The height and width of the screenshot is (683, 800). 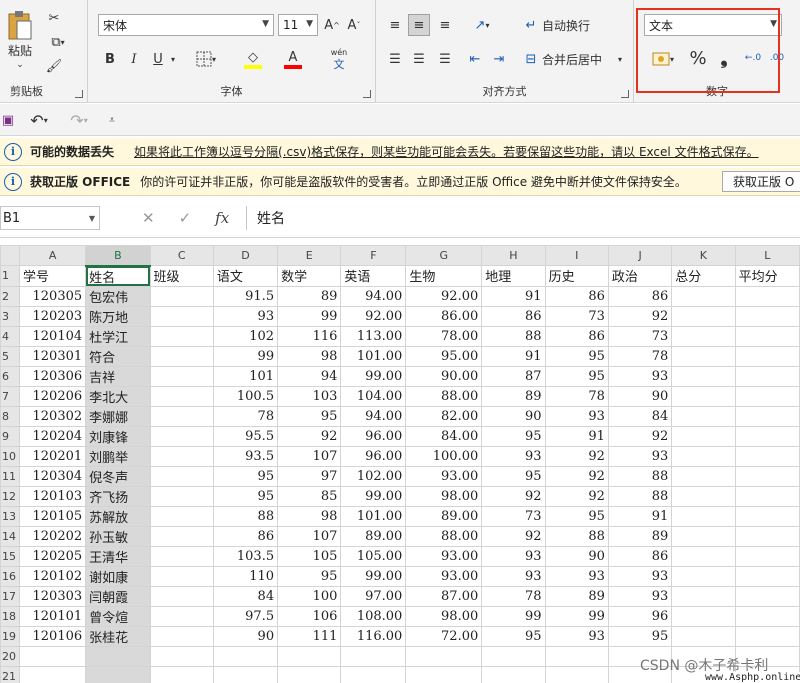 I want to click on cell: 86, so click(x=576, y=336).